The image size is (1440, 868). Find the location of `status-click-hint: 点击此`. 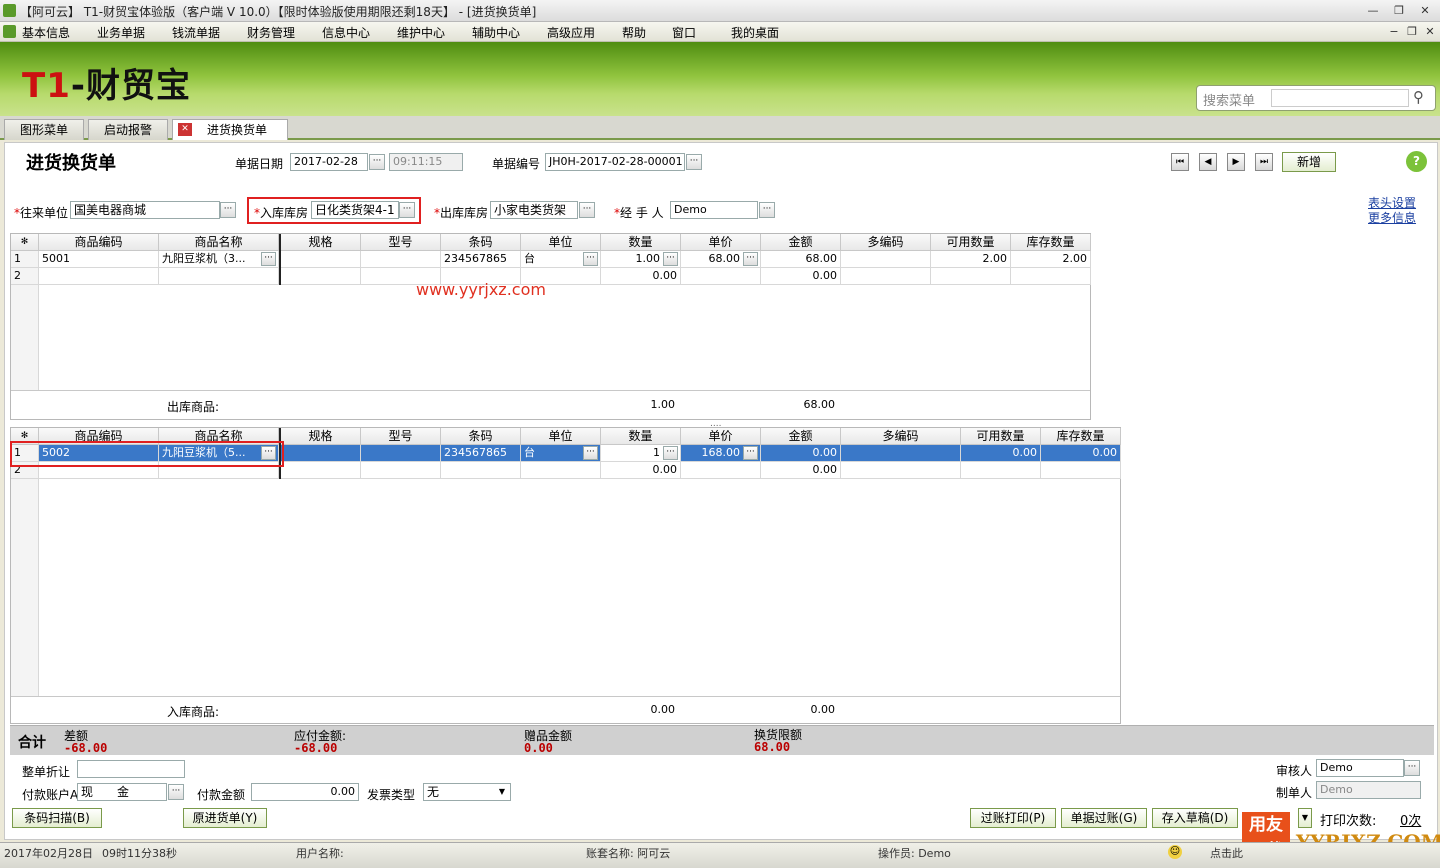

status-click-hint: 点击此 is located at coordinates (1226, 853).